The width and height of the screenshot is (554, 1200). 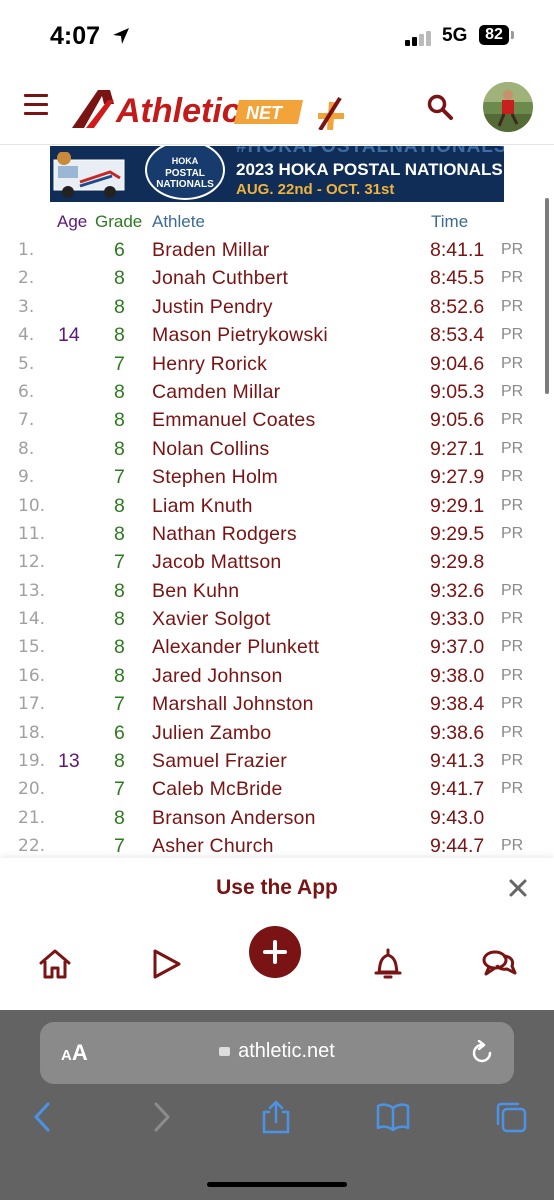 What do you see at coordinates (457, 392) in the screenshot?
I see `result-time-link: 9:05.3` at bounding box center [457, 392].